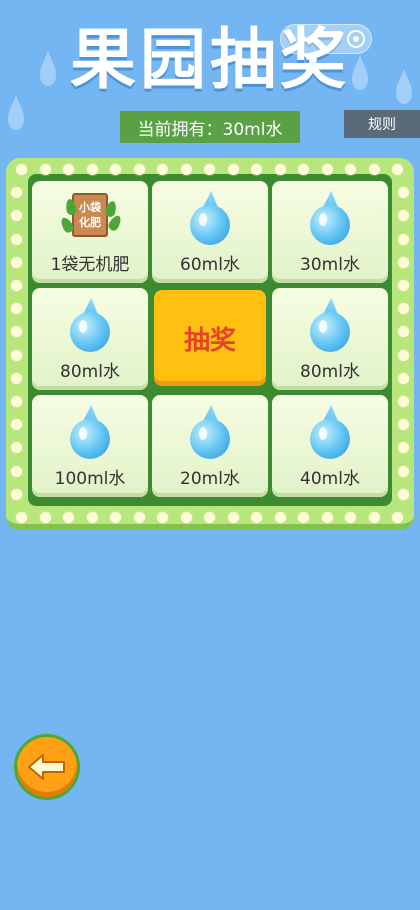 The height and width of the screenshot is (910, 420). I want to click on more-icon: •••, so click(304, 39).